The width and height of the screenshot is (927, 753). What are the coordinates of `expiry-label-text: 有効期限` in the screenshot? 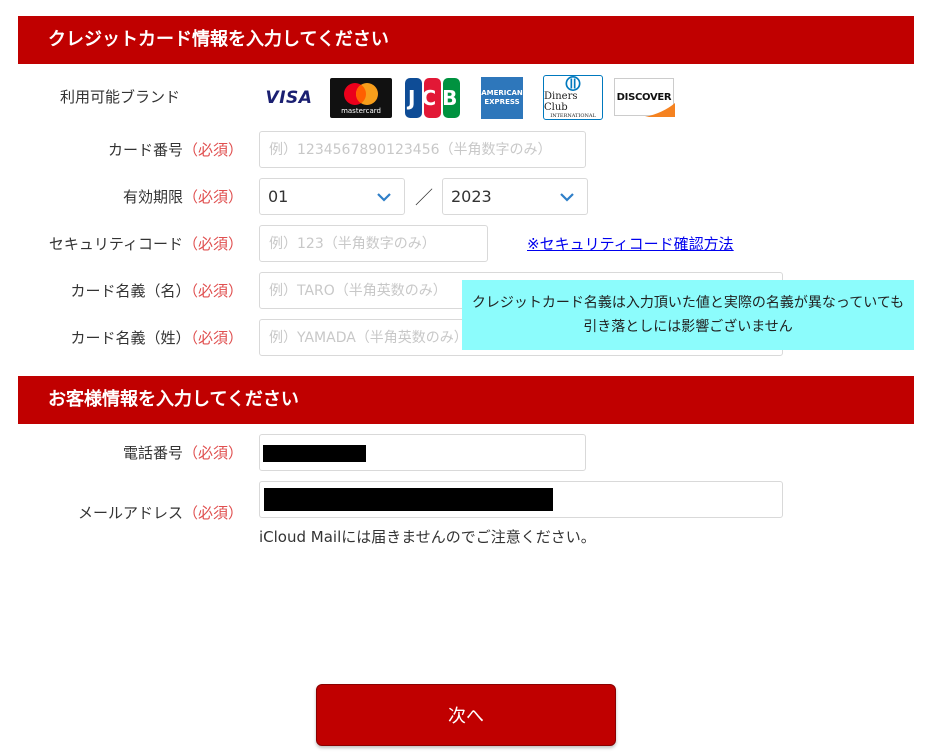 It's located at (152, 197).